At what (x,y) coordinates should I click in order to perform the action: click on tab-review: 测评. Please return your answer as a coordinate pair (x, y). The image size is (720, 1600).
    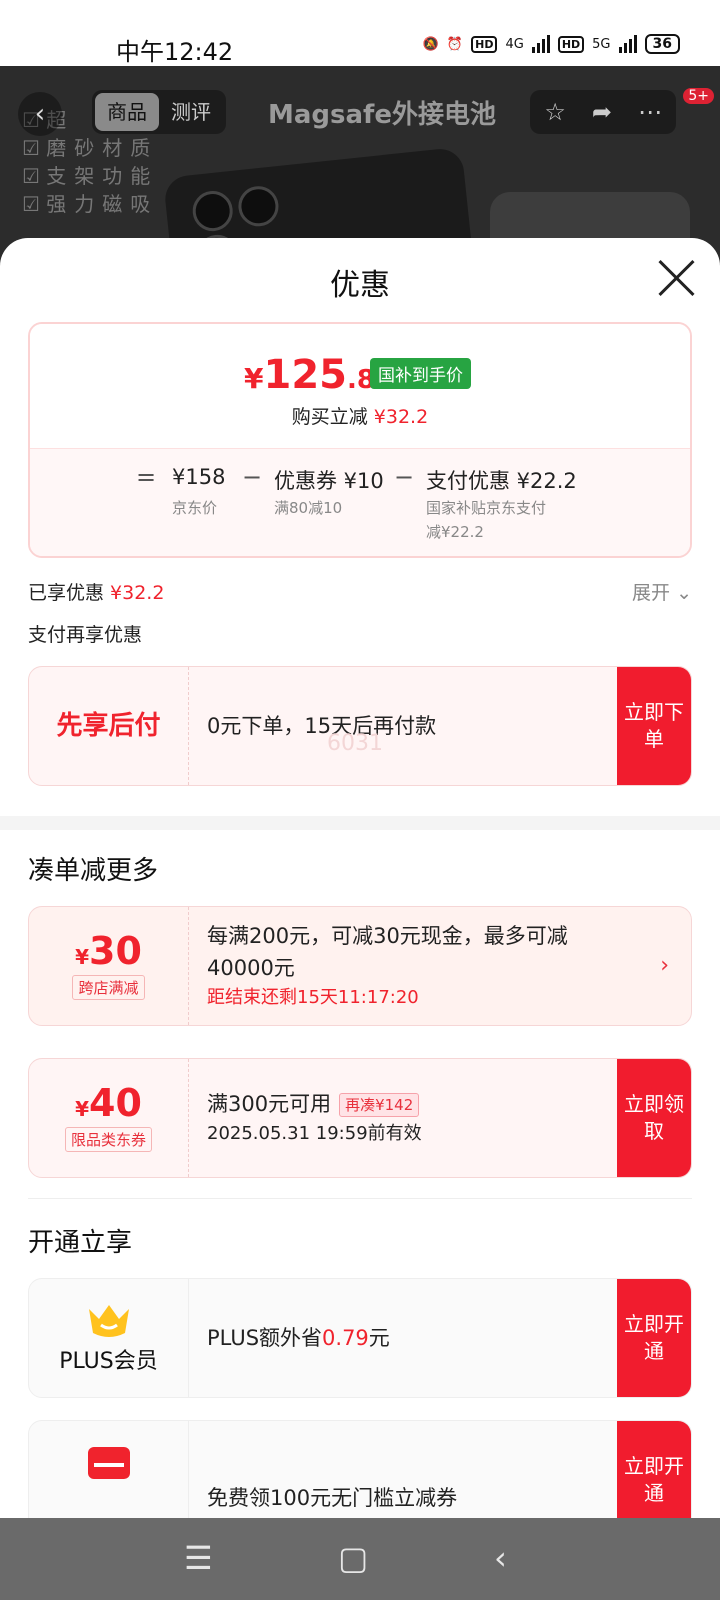
    Looking at the image, I should click on (191, 112).